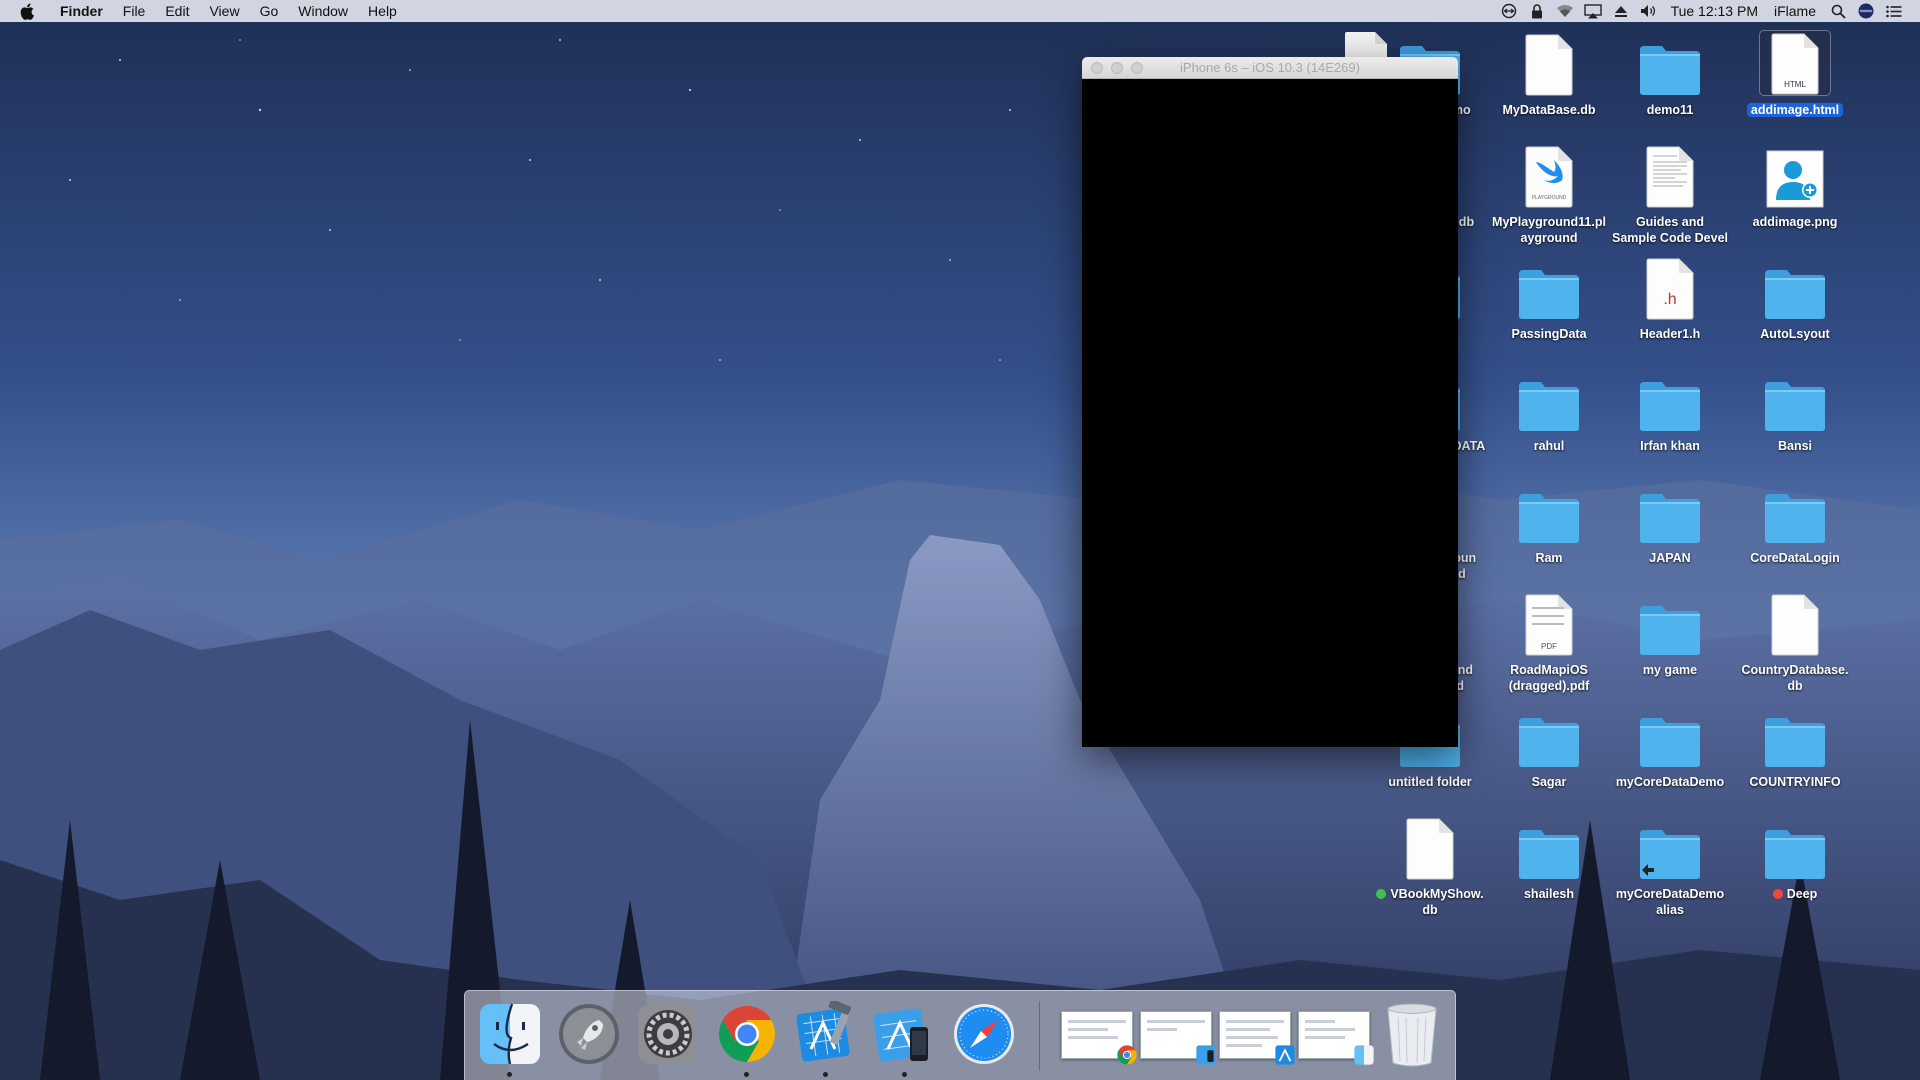 The width and height of the screenshot is (1920, 1080). I want to click on desktop-icon-label: MyPlayground11.pl ayground, so click(1549, 230).